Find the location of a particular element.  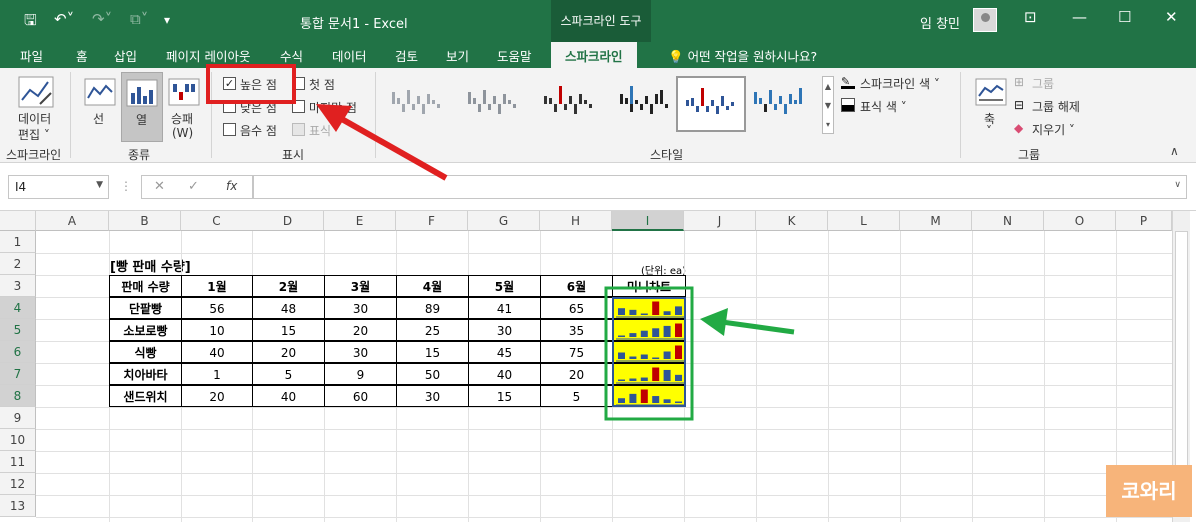

markers-checkbox is located at coordinates (298, 129).